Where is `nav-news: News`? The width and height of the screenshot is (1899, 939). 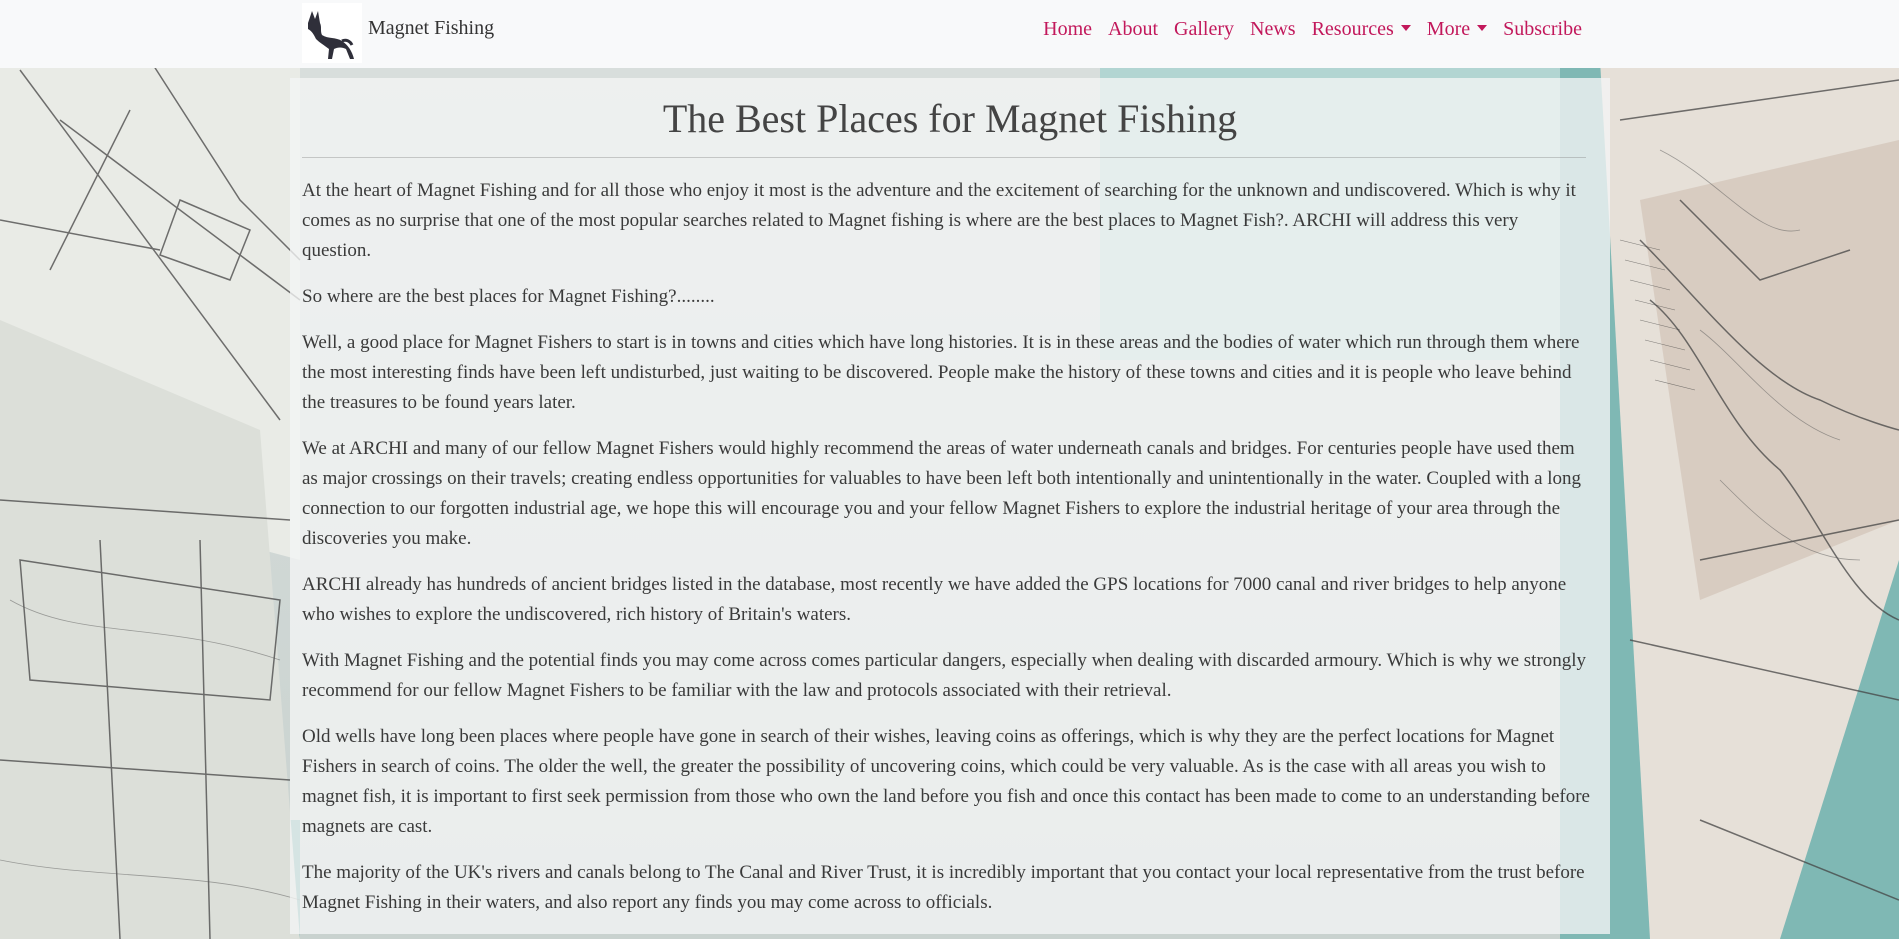
nav-news: News is located at coordinates (1273, 29).